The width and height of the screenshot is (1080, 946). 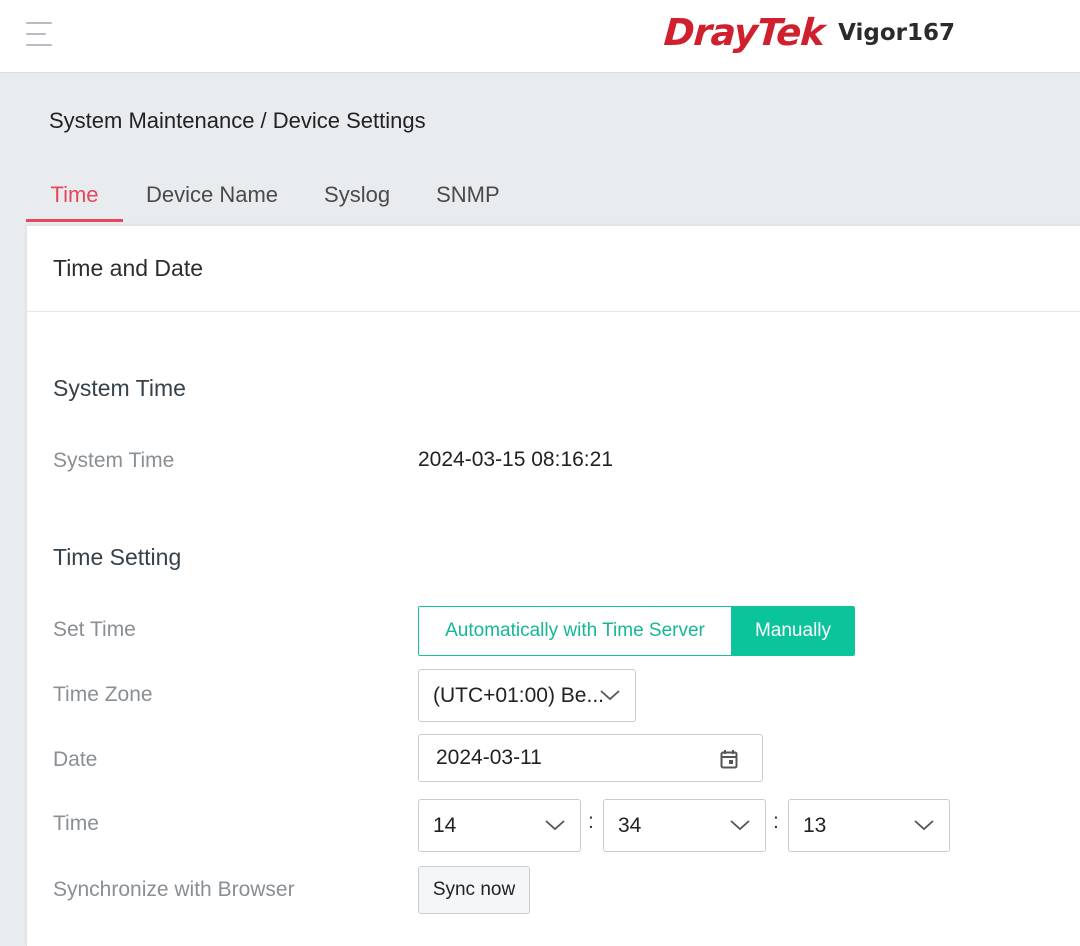 I want to click on minute-select: 34, so click(x=684, y=825).